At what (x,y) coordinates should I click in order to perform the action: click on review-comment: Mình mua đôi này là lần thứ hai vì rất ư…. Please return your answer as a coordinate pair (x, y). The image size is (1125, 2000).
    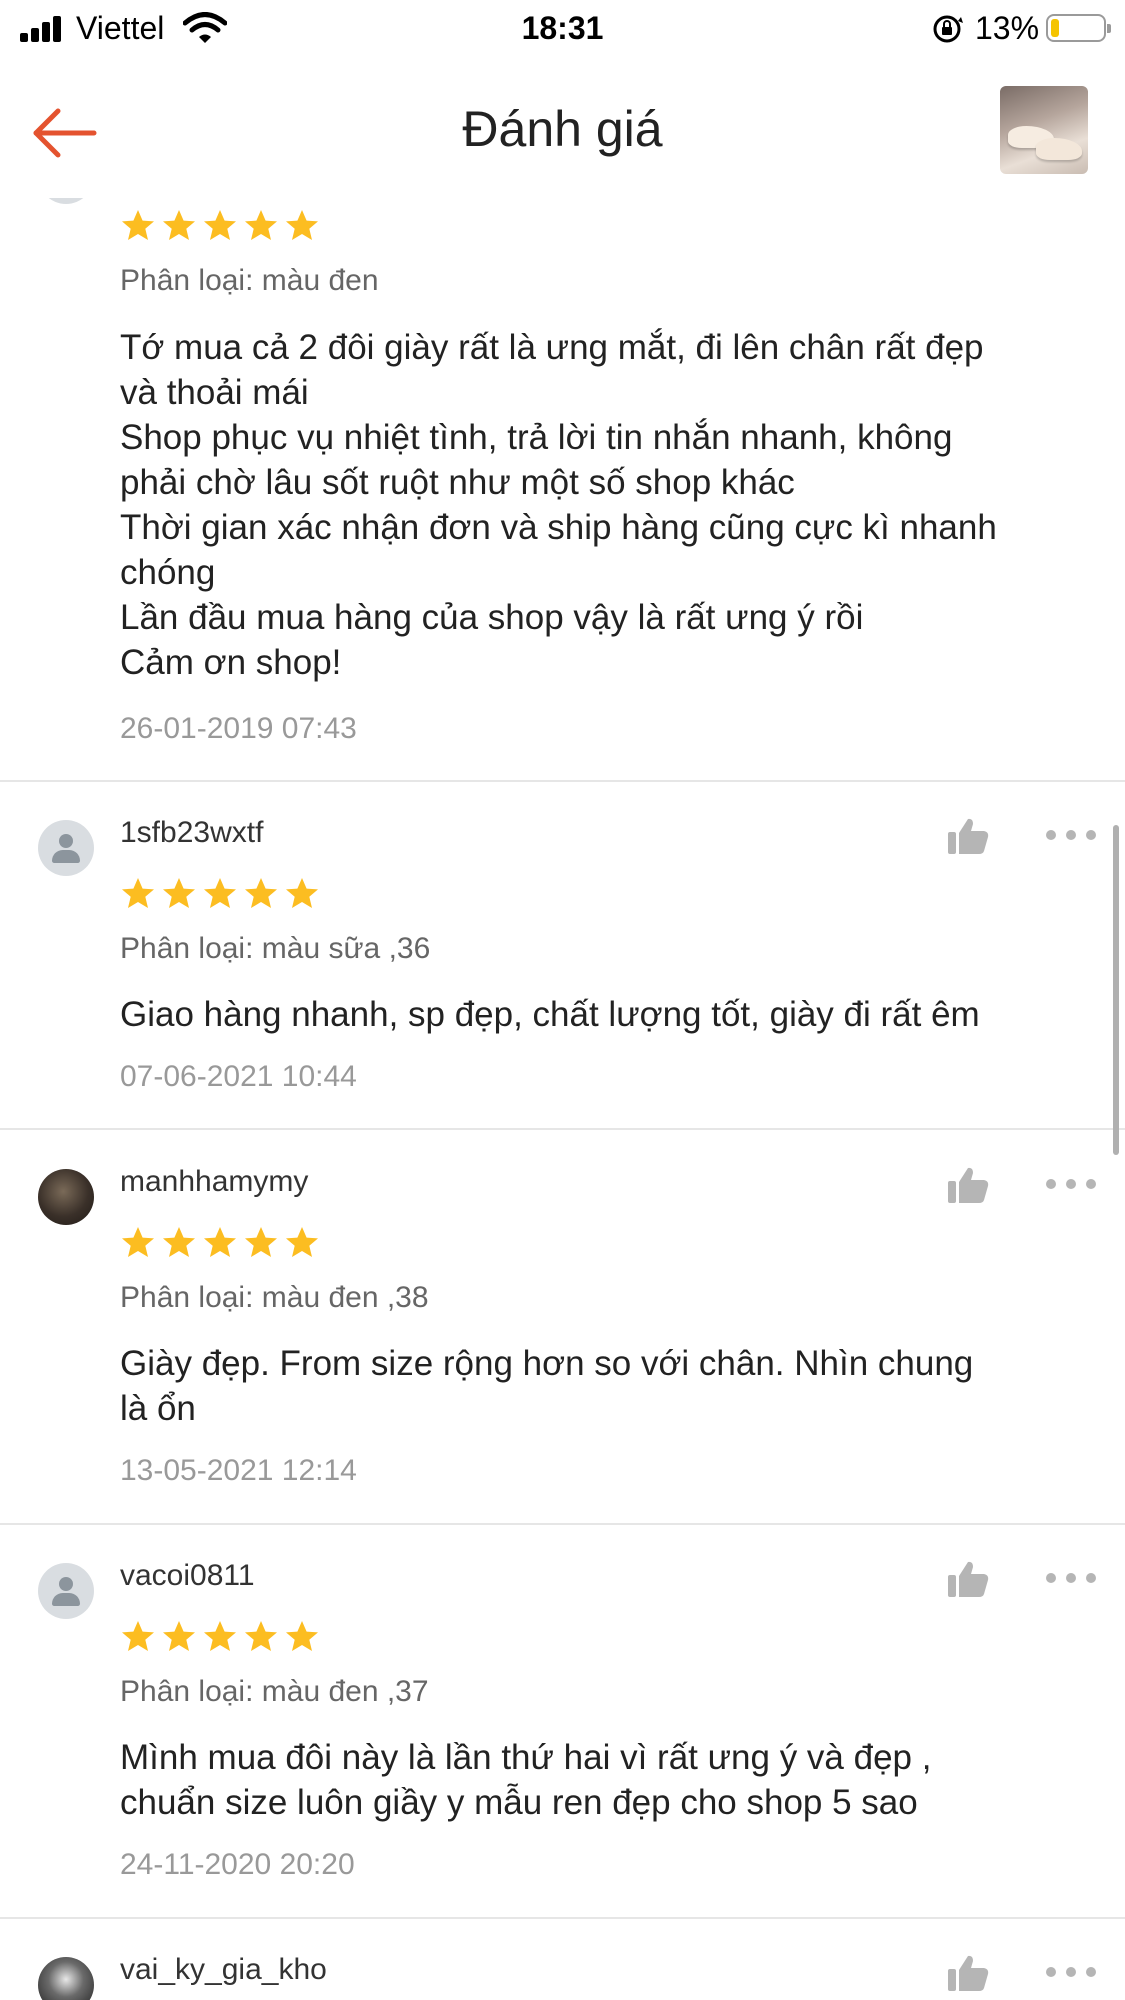
    Looking at the image, I should click on (526, 1780).